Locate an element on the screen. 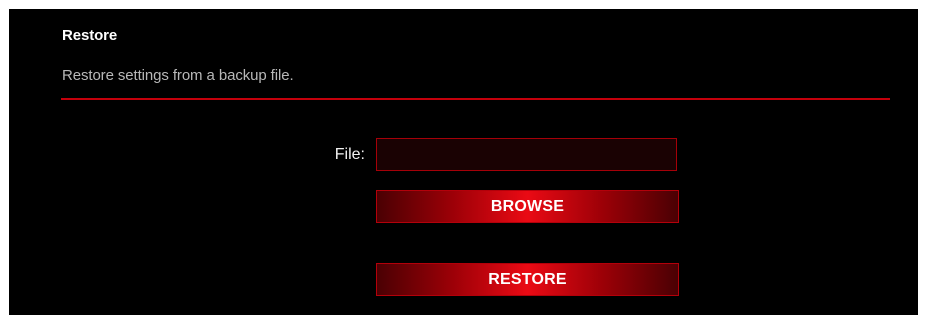 This screenshot has height=315, width=927. section-description: Restore settings from a backup file. is located at coordinates (178, 75).